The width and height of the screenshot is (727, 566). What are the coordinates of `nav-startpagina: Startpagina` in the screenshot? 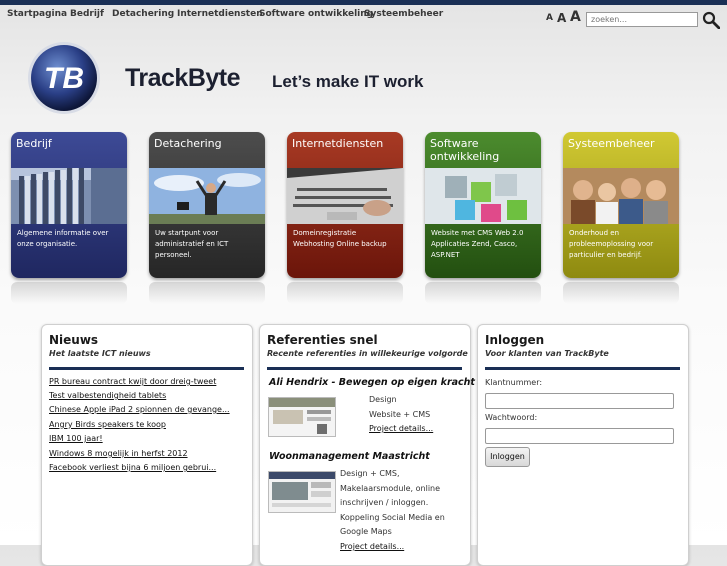 It's located at (37, 14).